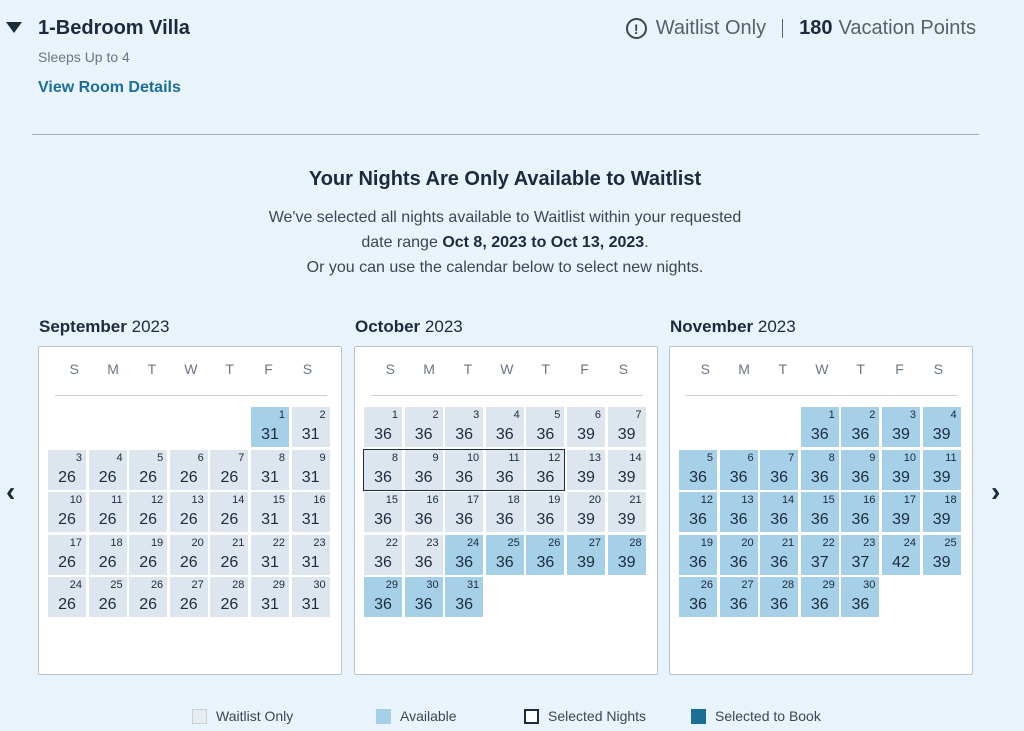  Describe the element at coordinates (941, 512) in the screenshot. I see `calendar-day: 18 39` at that location.